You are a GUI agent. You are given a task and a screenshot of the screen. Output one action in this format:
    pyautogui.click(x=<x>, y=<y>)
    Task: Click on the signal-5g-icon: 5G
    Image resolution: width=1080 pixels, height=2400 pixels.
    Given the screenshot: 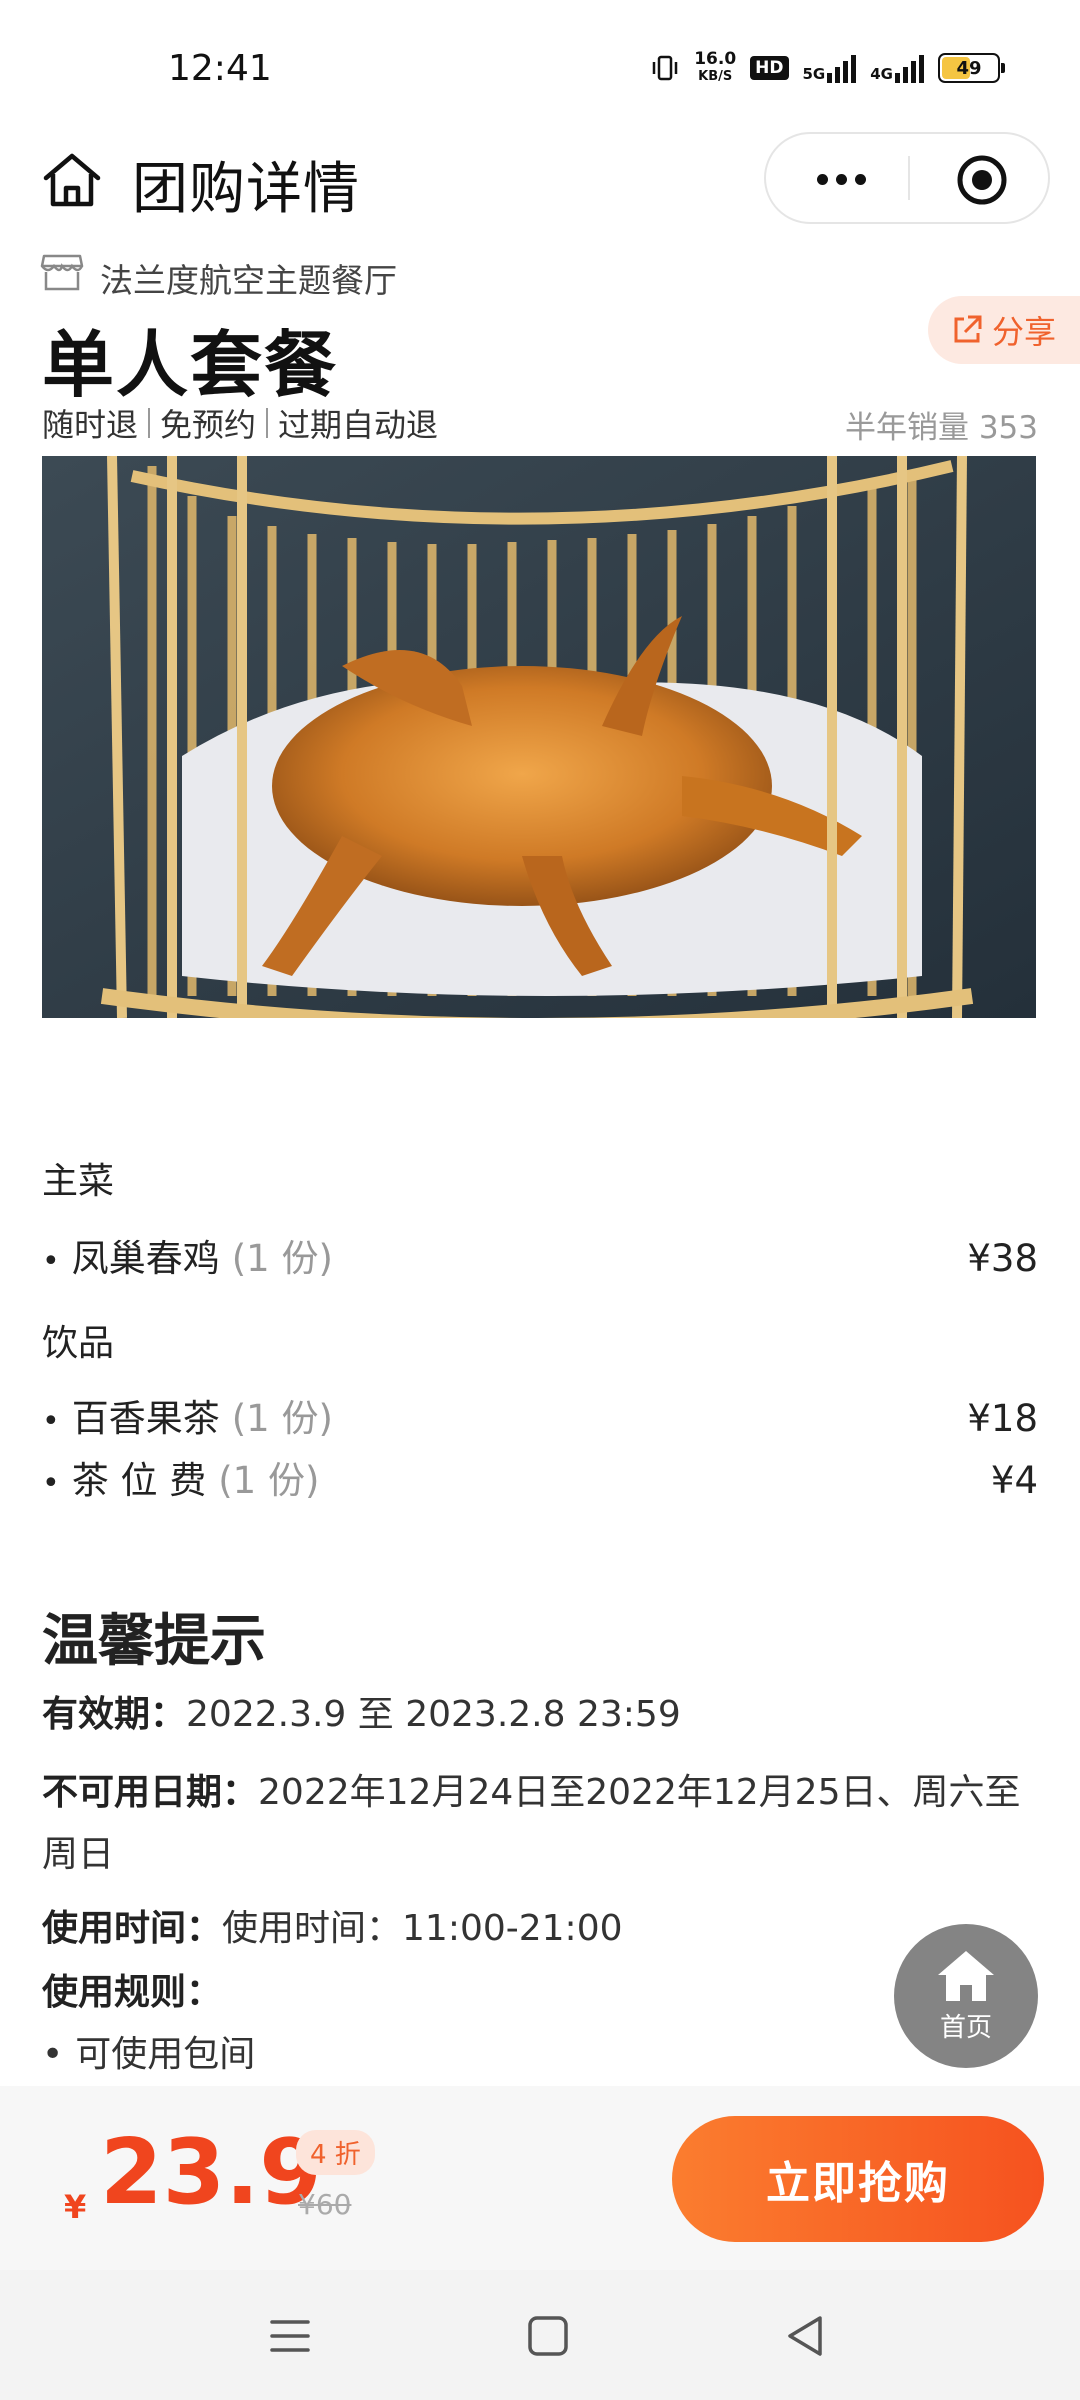 What is the action you would take?
    pyautogui.click(x=830, y=68)
    